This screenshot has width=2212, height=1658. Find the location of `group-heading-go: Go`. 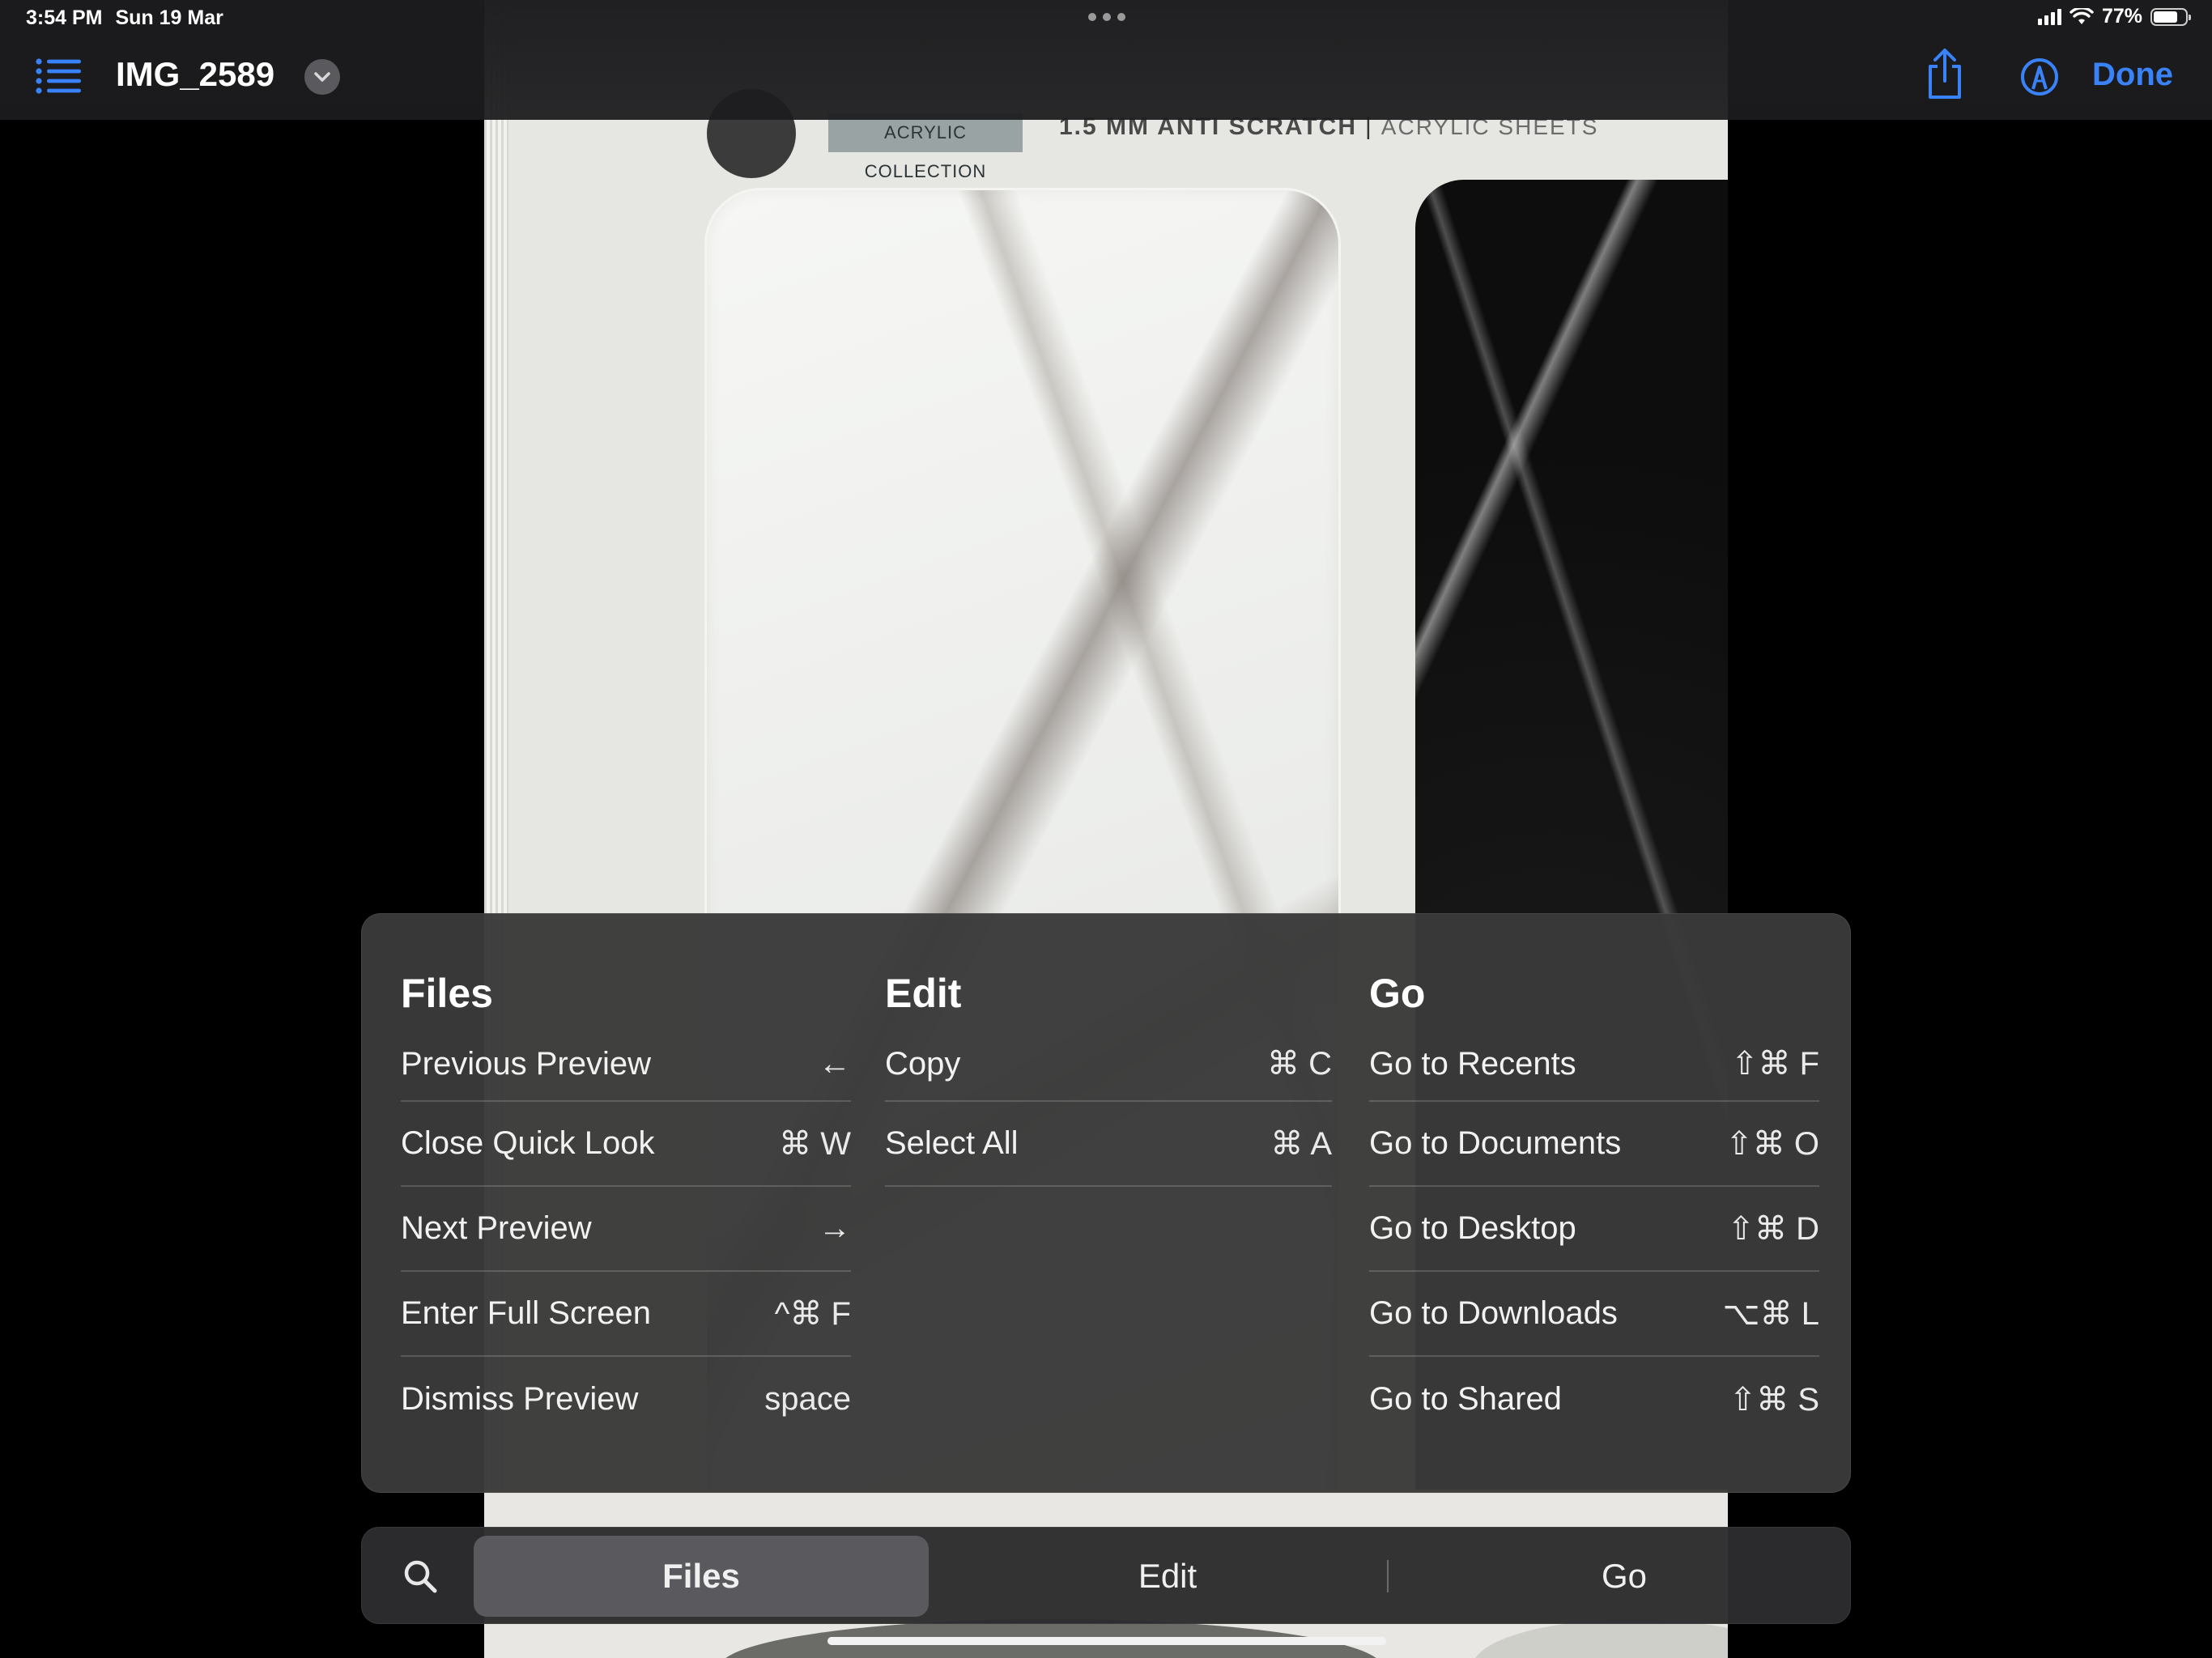

group-heading-go: Go is located at coordinates (1398, 993).